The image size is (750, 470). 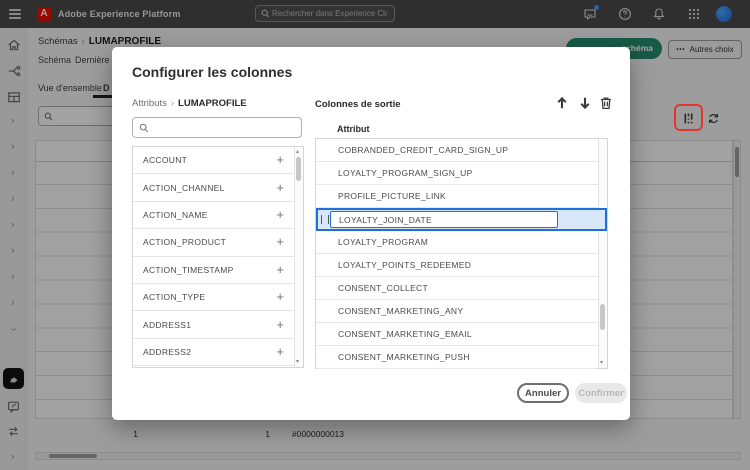 I want to click on output-column-header: Attribut, so click(x=353, y=129).